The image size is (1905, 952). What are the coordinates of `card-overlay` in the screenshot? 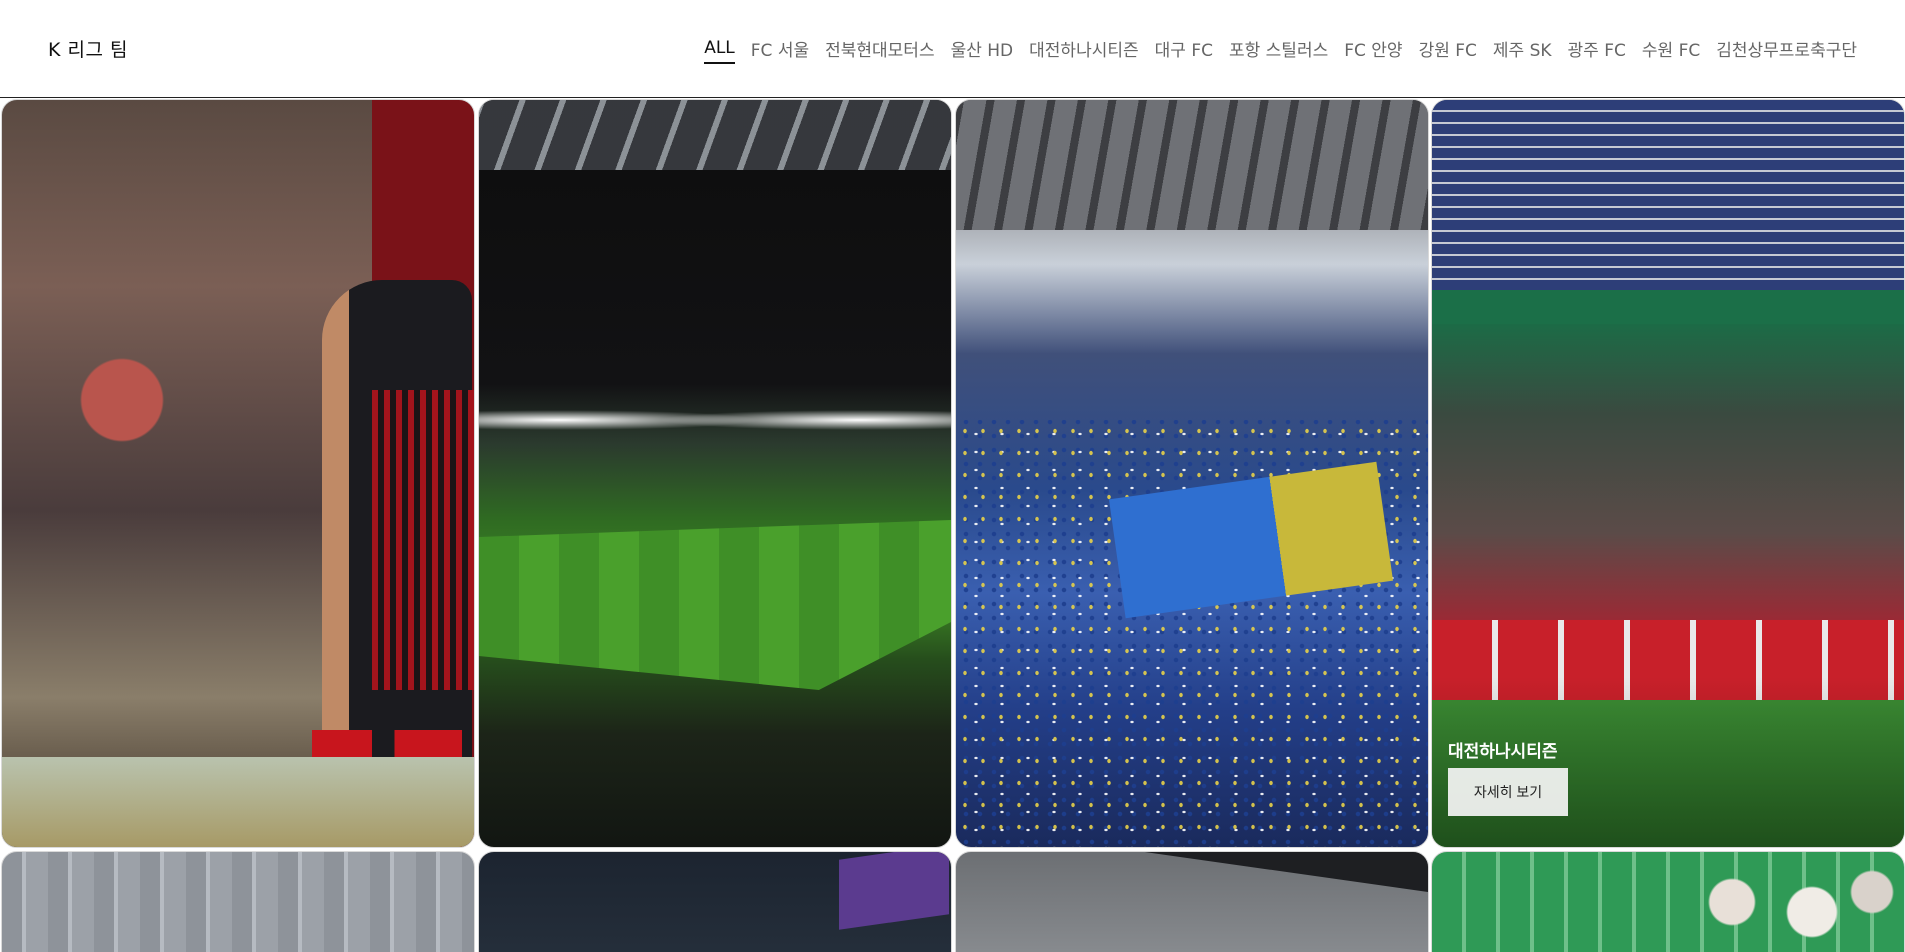 It's located at (1668, 762).